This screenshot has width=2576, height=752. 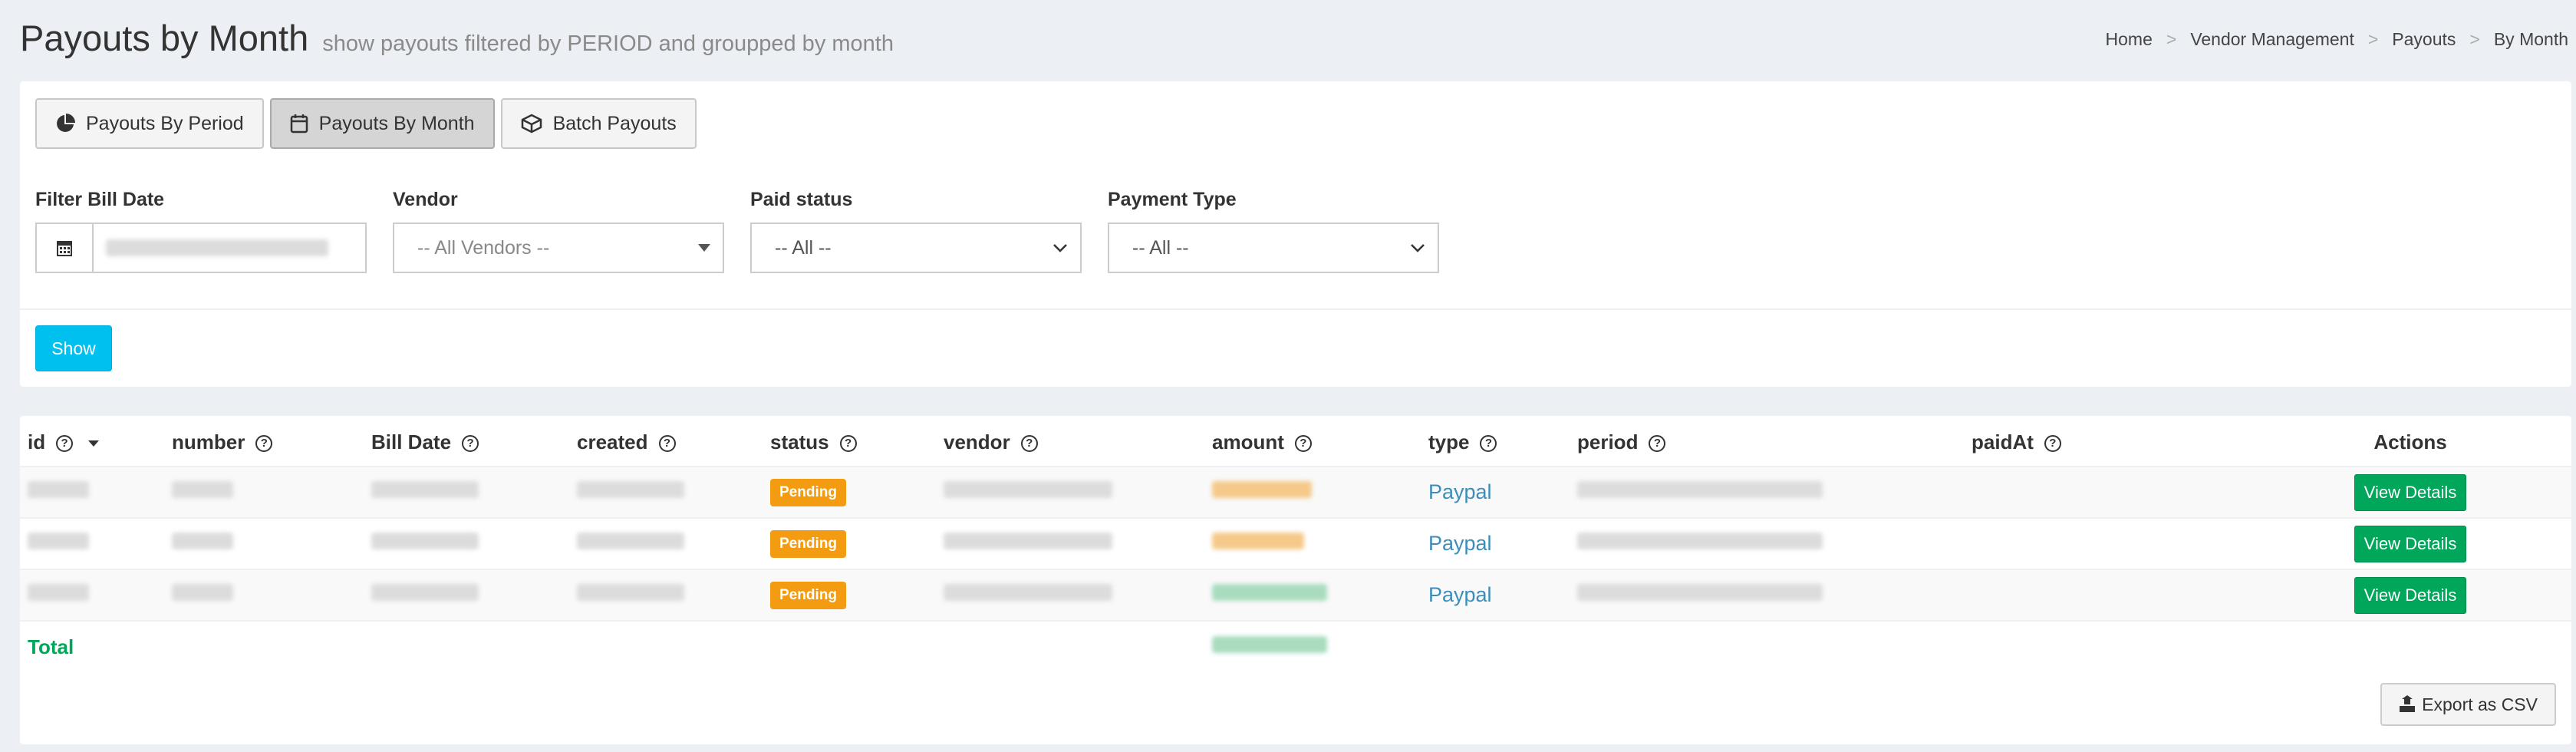 I want to click on sort-desc-icon, so click(x=94, y=443).